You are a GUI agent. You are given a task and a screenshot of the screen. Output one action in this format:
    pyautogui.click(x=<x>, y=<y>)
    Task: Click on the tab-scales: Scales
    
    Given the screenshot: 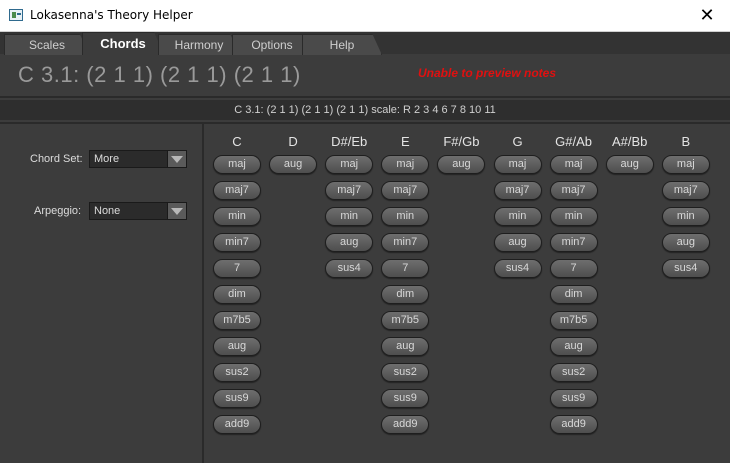 What is the action you would take?
    pyautogui.click(x=47, y=44)
    